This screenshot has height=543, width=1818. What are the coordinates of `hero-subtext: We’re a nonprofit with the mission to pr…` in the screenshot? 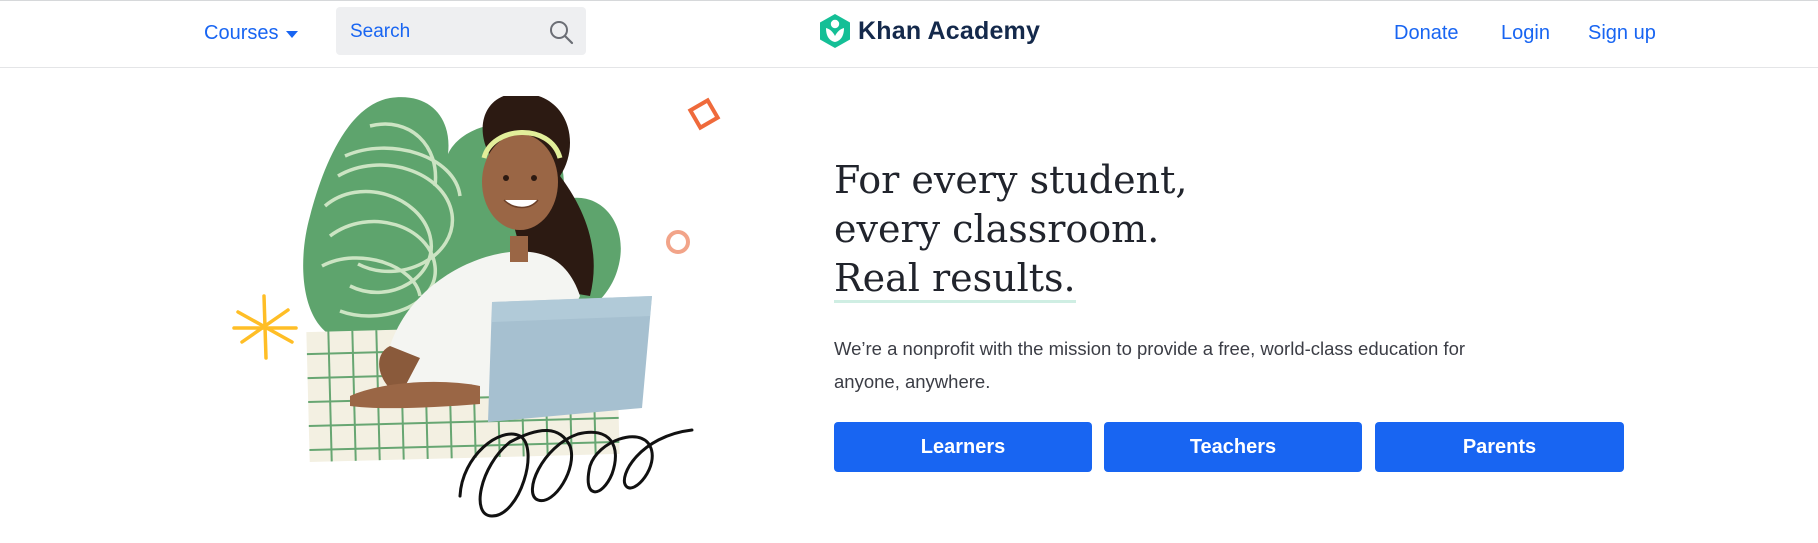 It's located at (1150, 365).